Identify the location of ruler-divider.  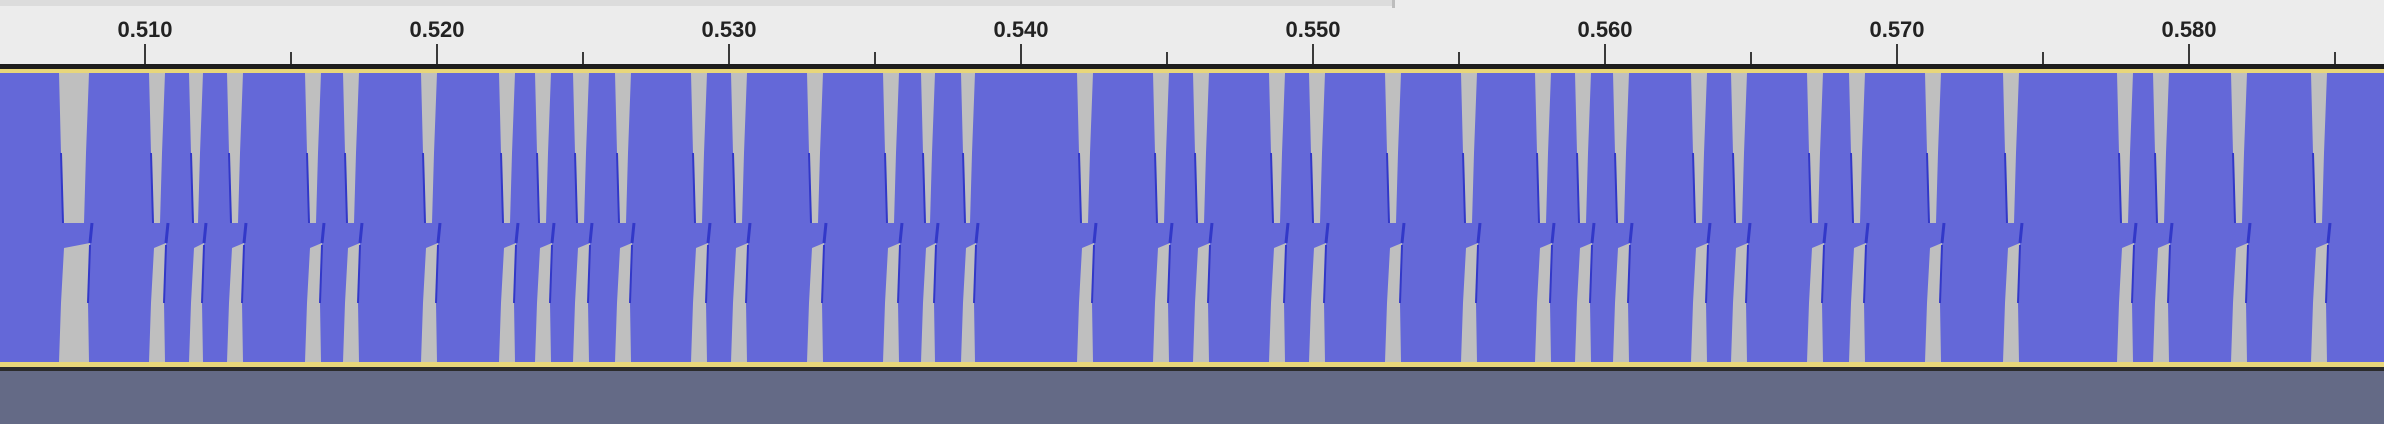
(1393, 4).